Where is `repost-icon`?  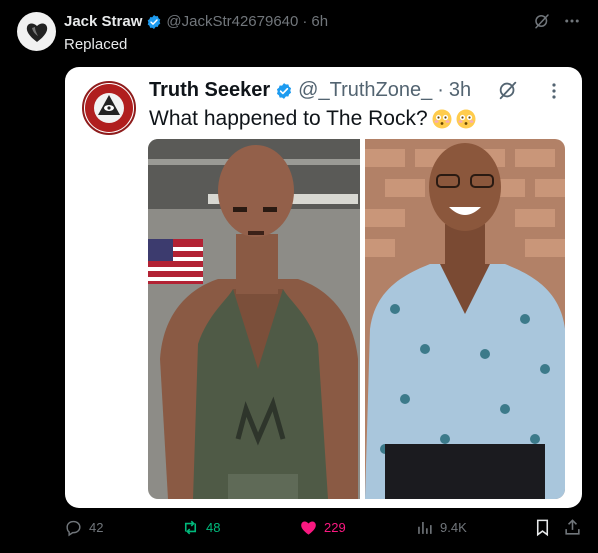
repost-icon is located at coordinates (190, 527).